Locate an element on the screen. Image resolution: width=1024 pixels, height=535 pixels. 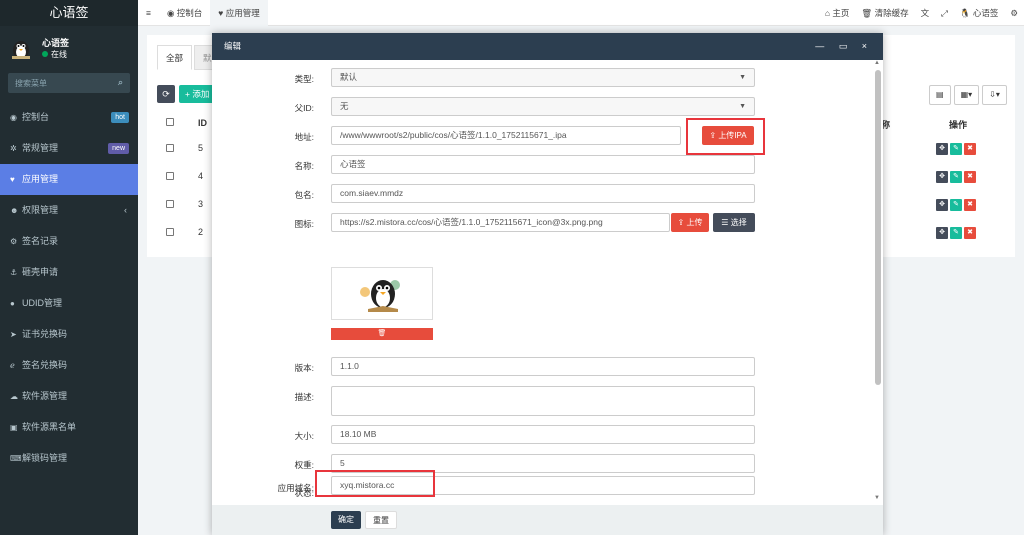
size-input: 18.10 MB is located at coordinates (543, 434).